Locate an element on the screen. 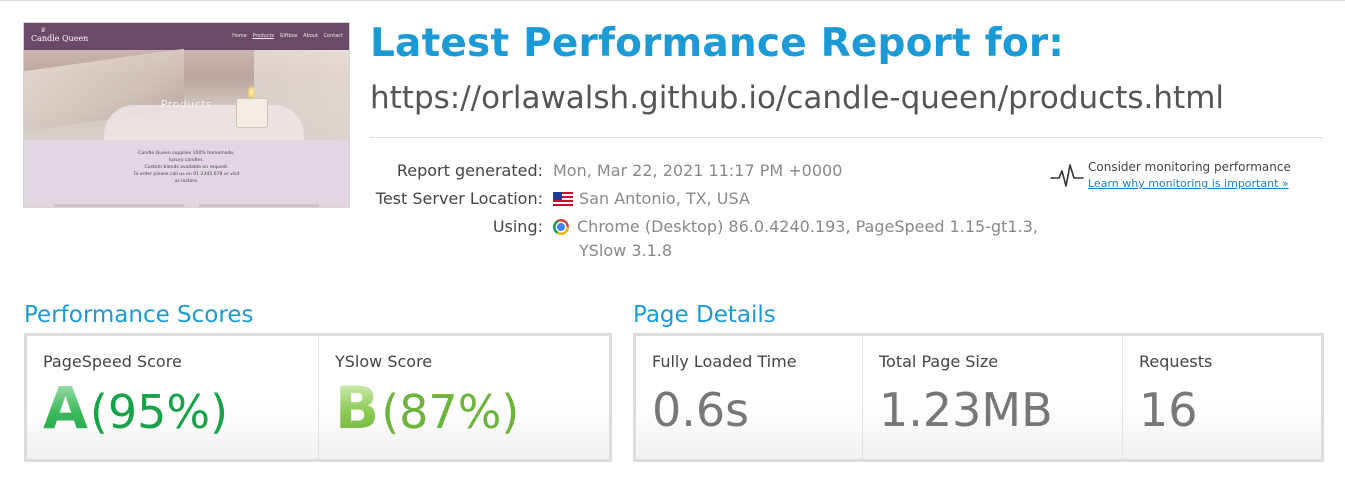  thumbnail-nav-link: Contact is located at coordinates (333, 36).